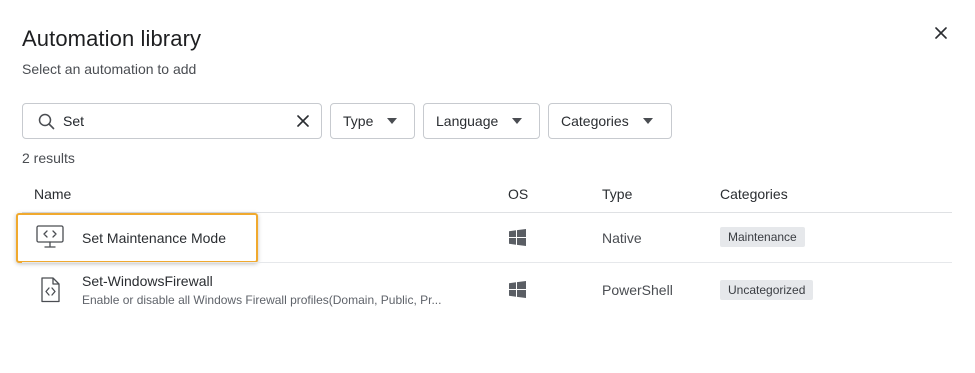  I want to click on close-icon, so click(941, 33).